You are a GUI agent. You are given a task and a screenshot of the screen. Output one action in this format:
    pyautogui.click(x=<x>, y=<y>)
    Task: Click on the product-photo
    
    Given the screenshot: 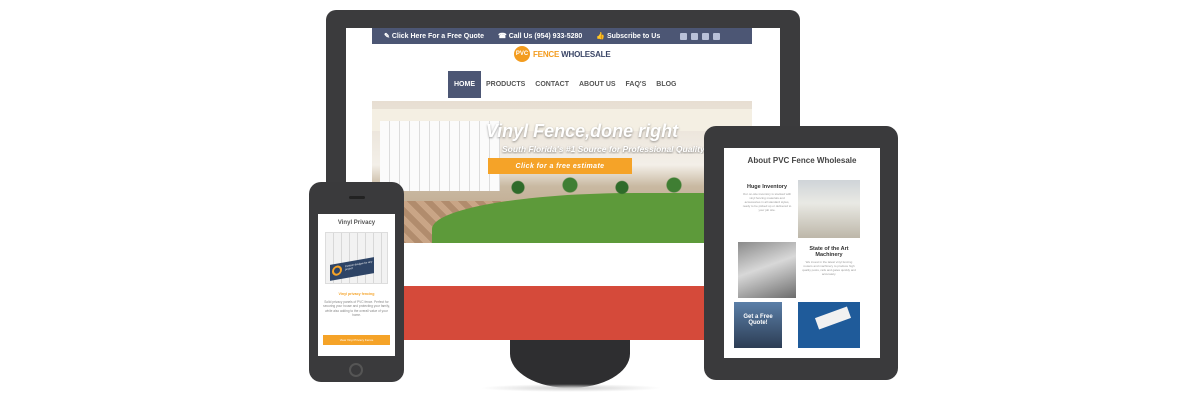 What is the action you would take?
    pyautogui.click(x=829, y=325)
    